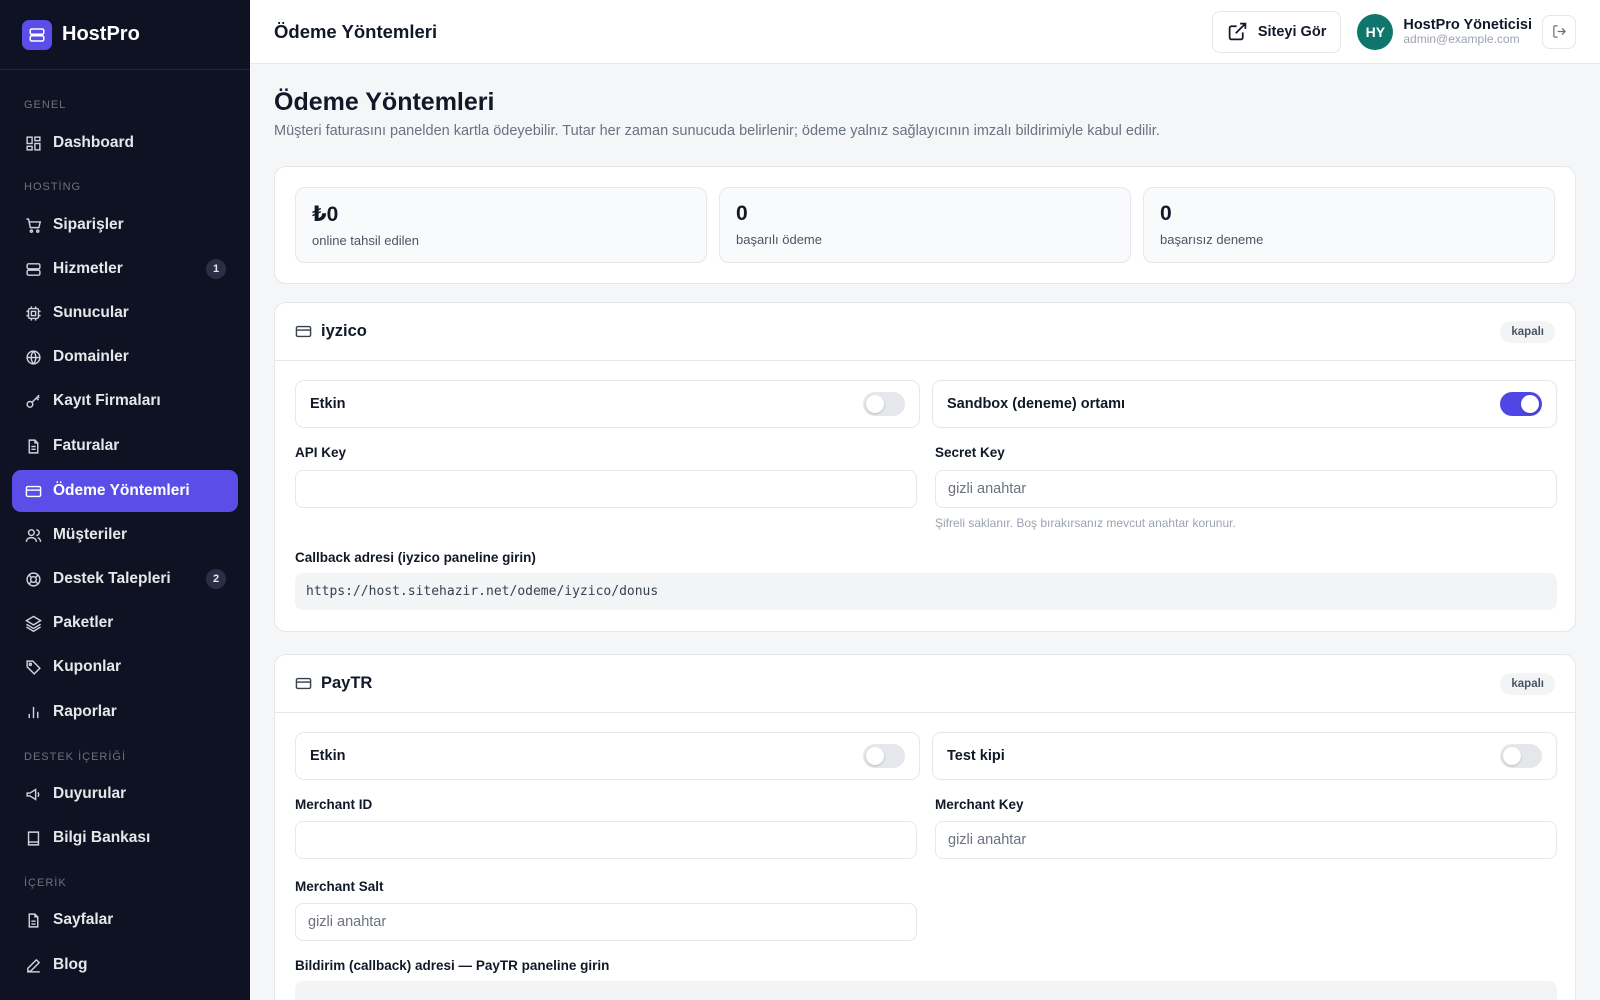 This screenshot has height=1000, width=1600. What do you see at coordinates (1036, 404) in the screenshot?
I see `toggle-label: Sandbox (deneme) ortamı` at bounding box center [1036, 404].